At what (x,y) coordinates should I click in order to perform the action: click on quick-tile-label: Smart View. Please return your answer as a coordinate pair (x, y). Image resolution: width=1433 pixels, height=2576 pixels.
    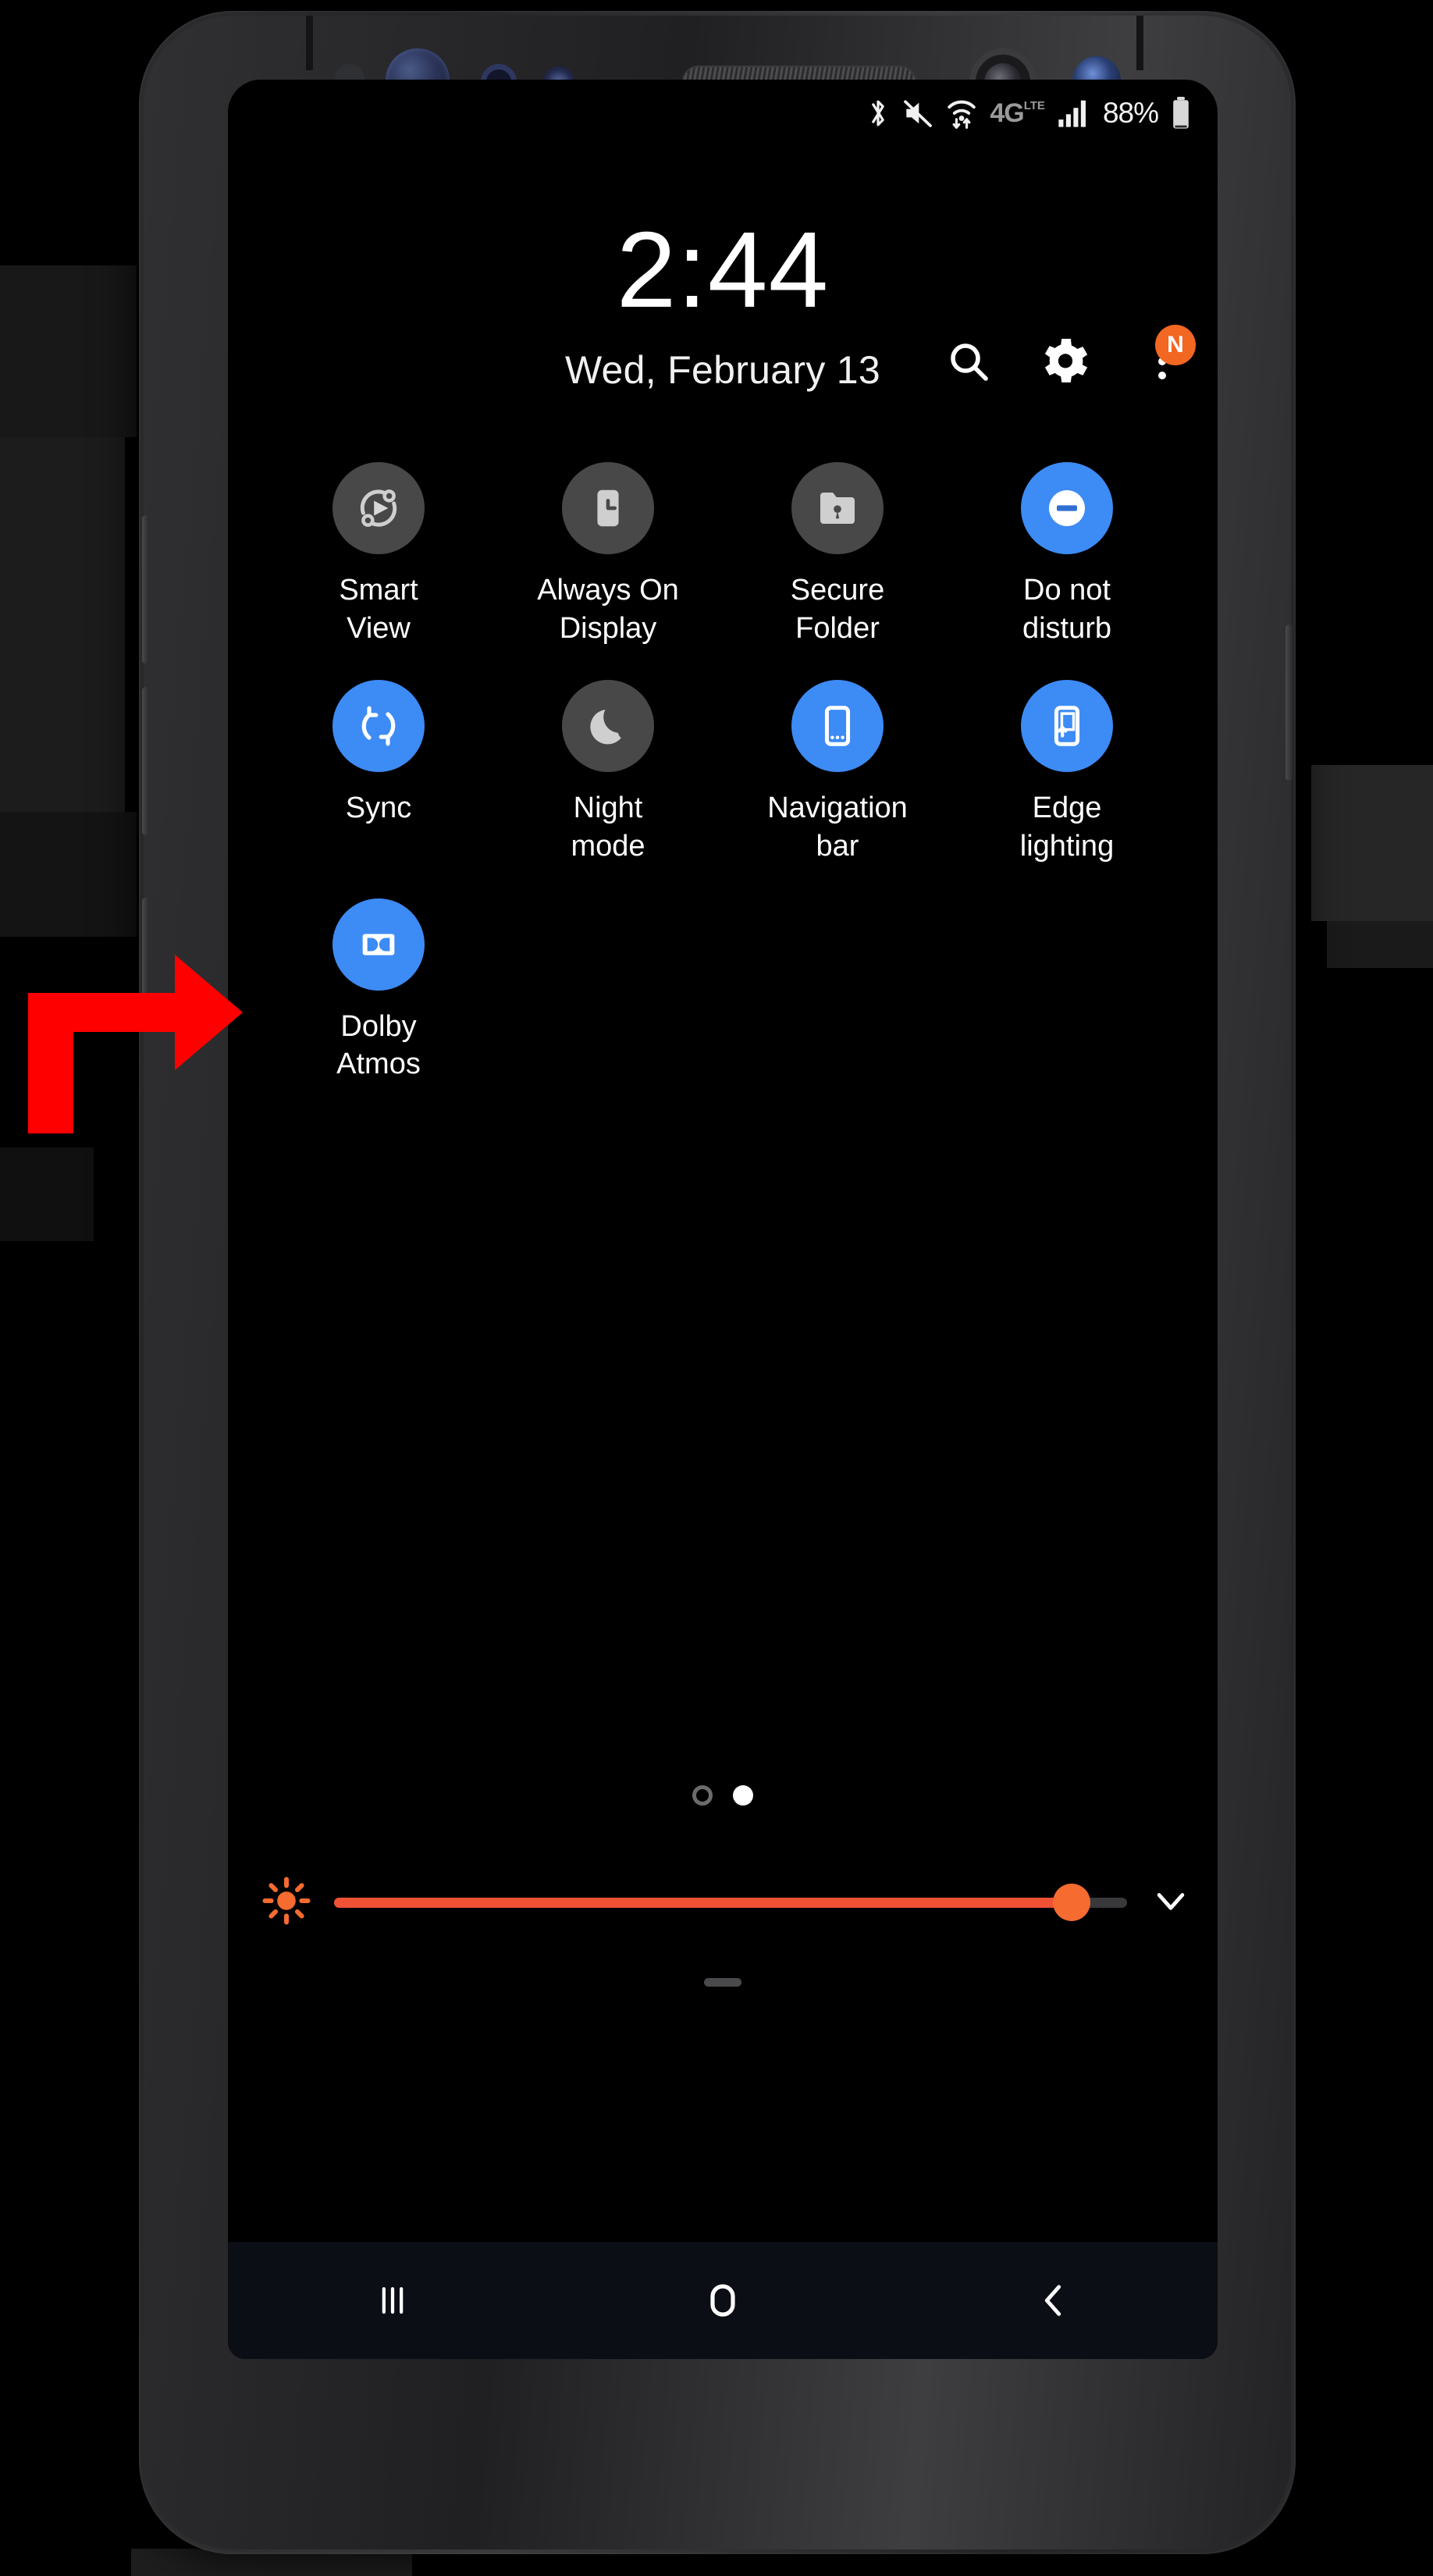
    Looking at the image, I should click on (378, 609).